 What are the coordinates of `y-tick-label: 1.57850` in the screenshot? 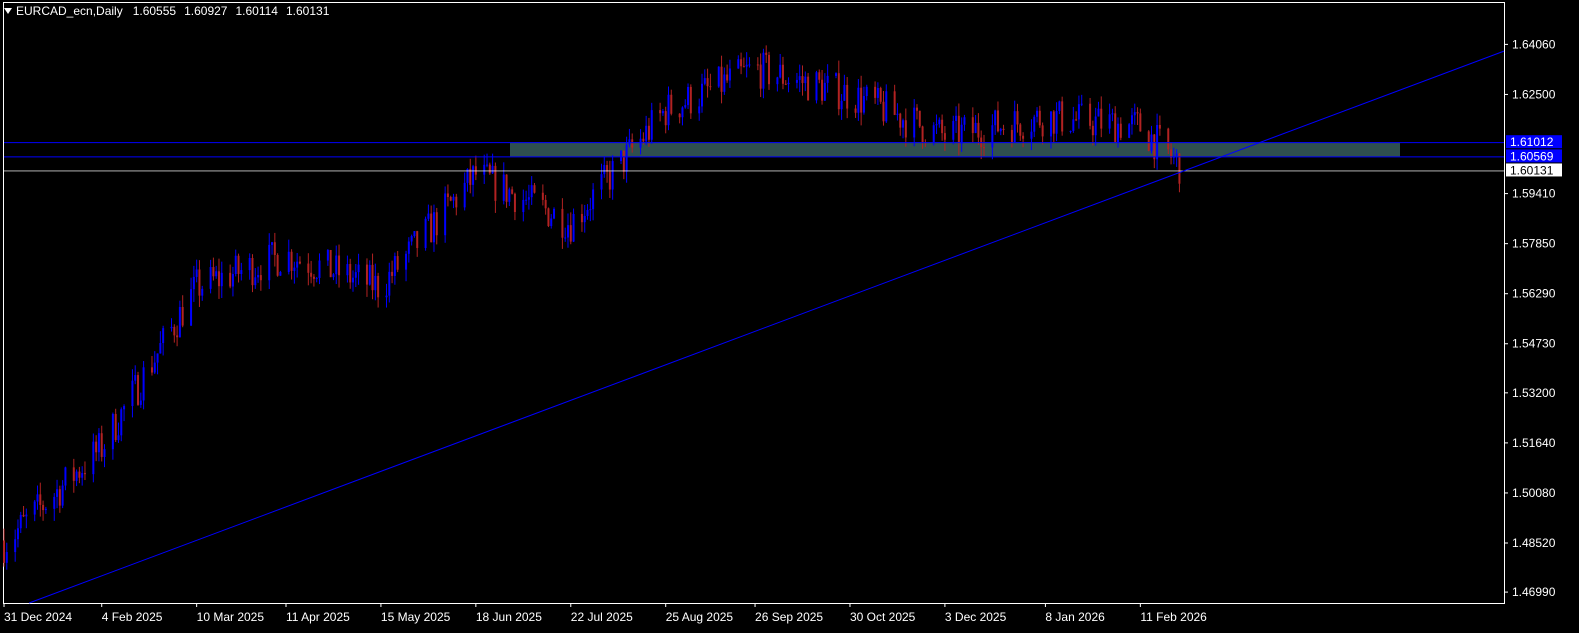 It's located at (1534, 244).